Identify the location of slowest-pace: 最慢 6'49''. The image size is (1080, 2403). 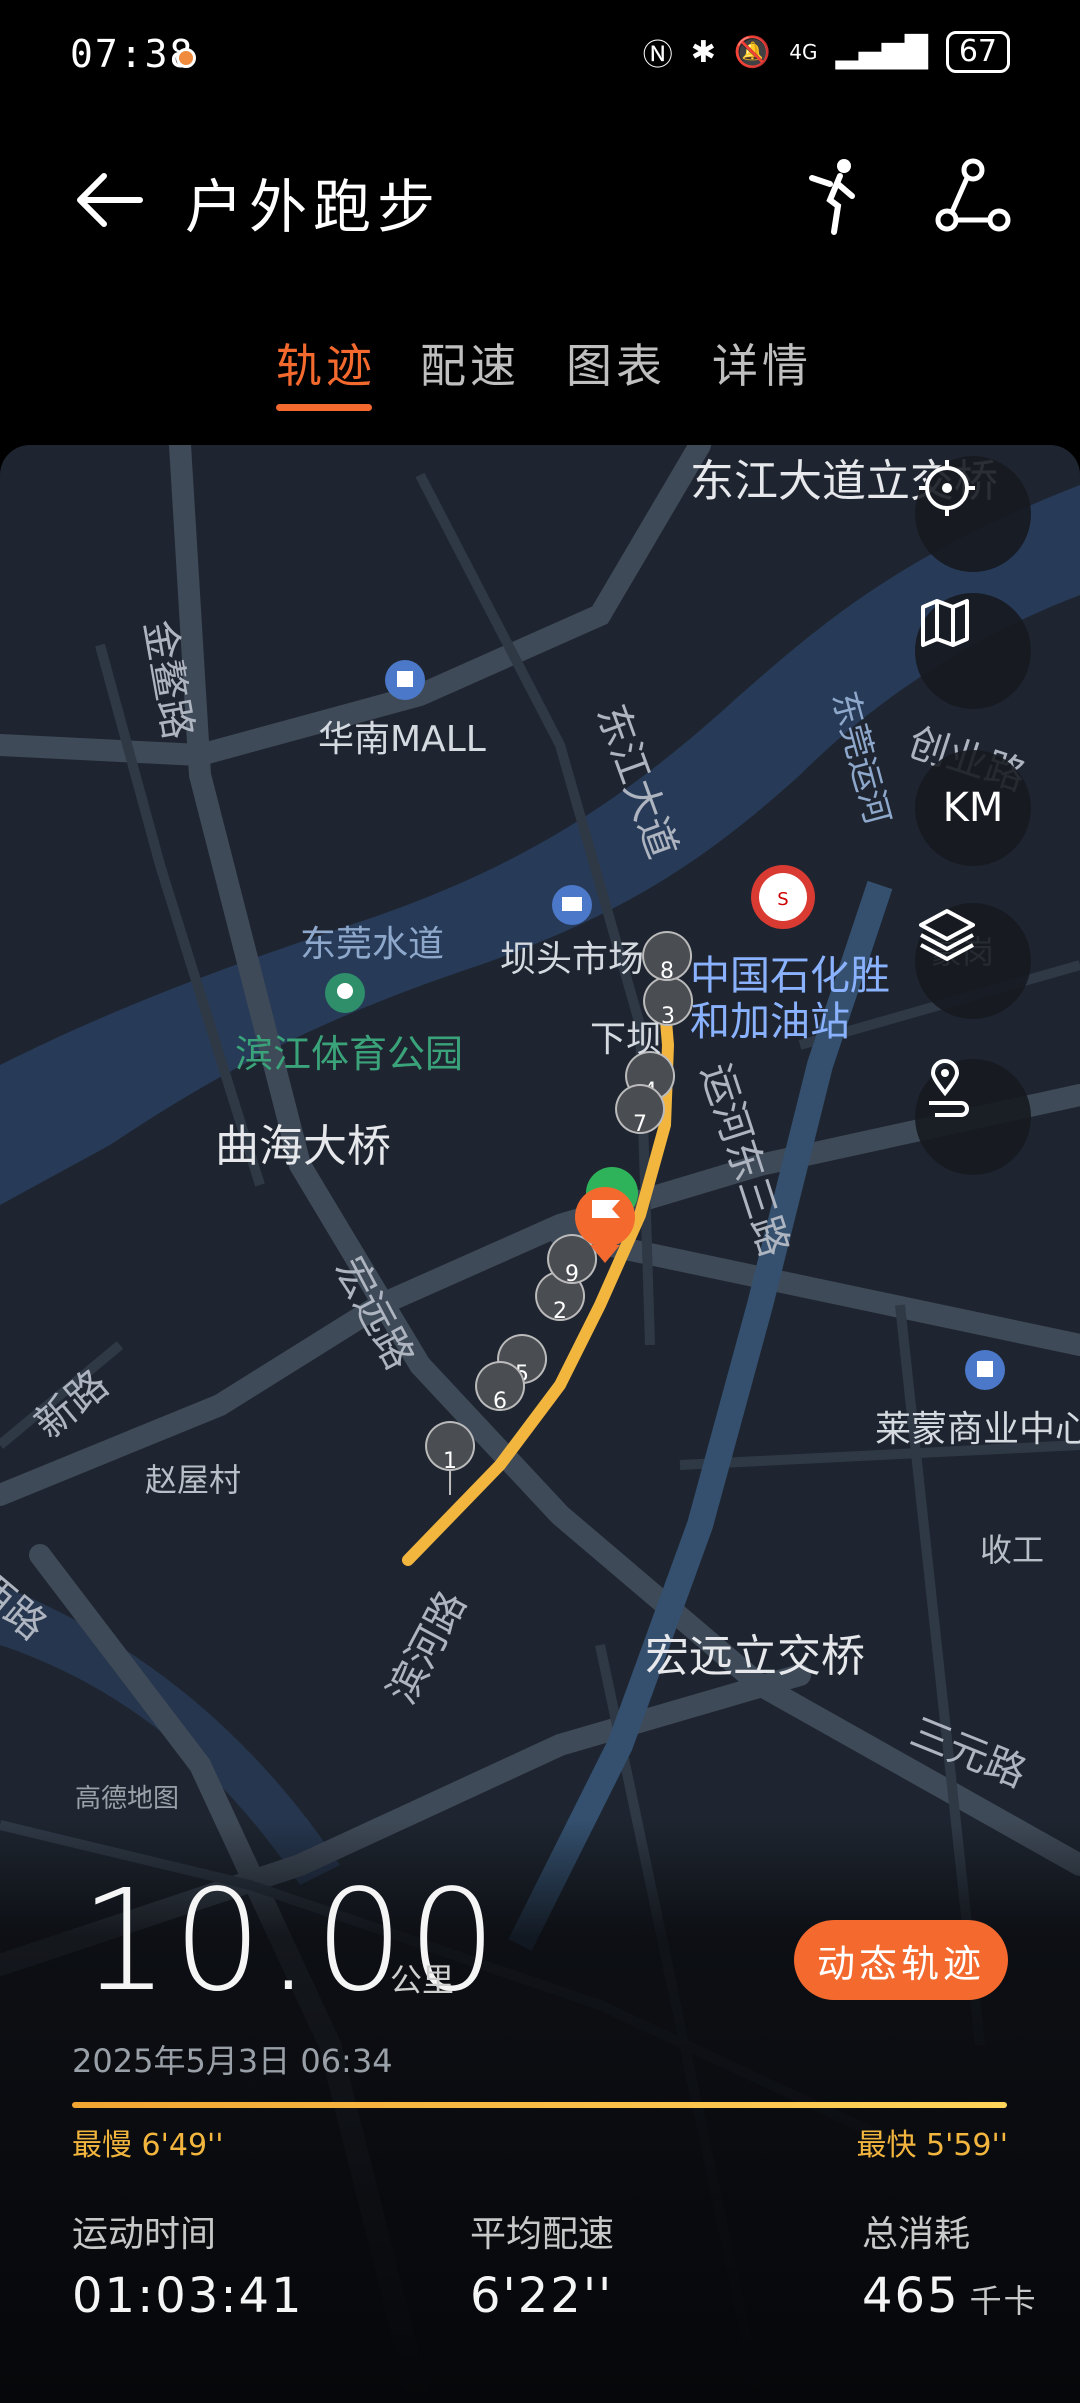
(148, 2145).